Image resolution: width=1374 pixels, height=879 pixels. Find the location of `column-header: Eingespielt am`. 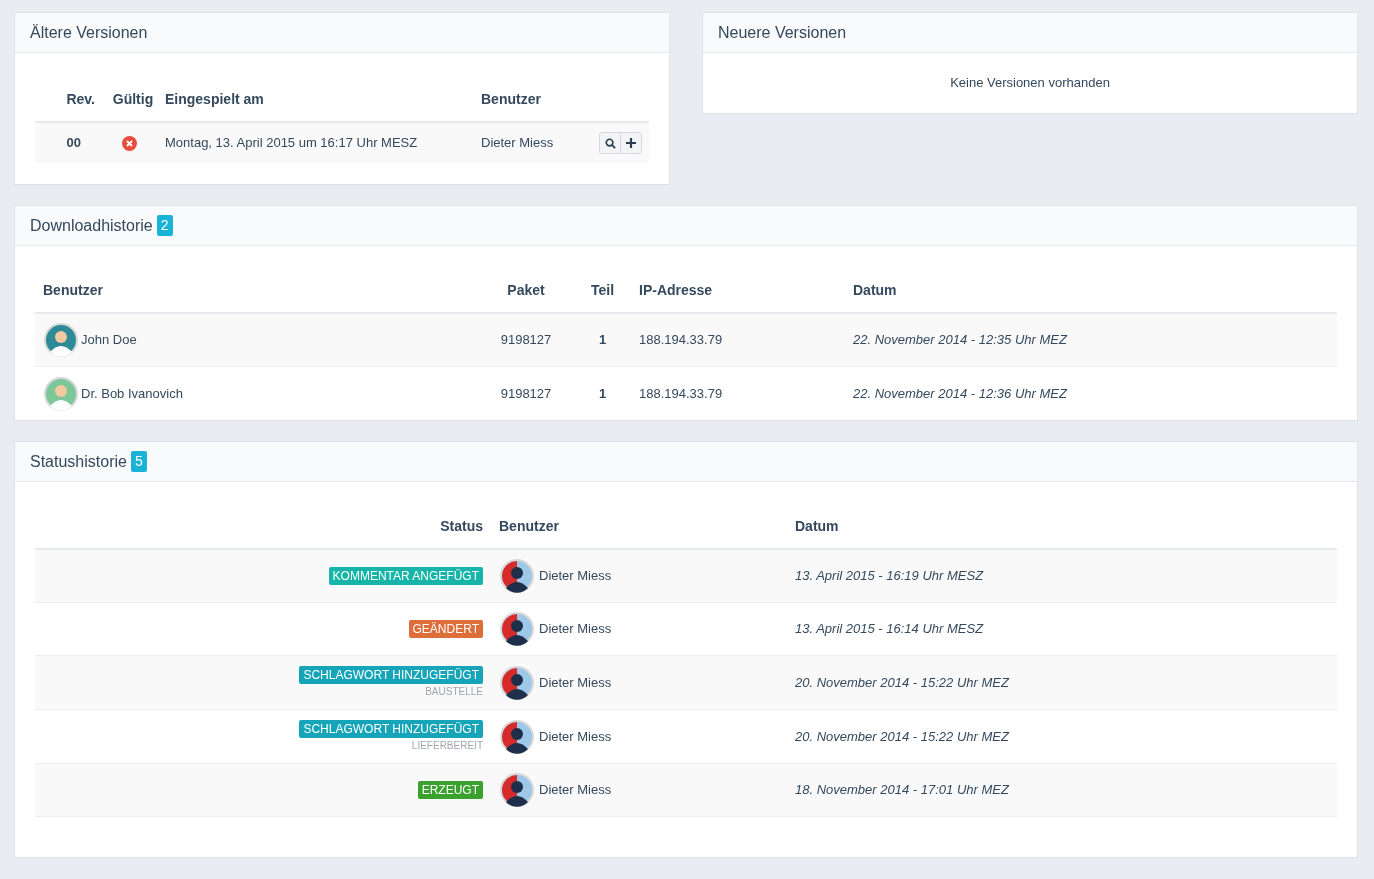

column-header: Eingespielt am is located at coordinates (215, 99).